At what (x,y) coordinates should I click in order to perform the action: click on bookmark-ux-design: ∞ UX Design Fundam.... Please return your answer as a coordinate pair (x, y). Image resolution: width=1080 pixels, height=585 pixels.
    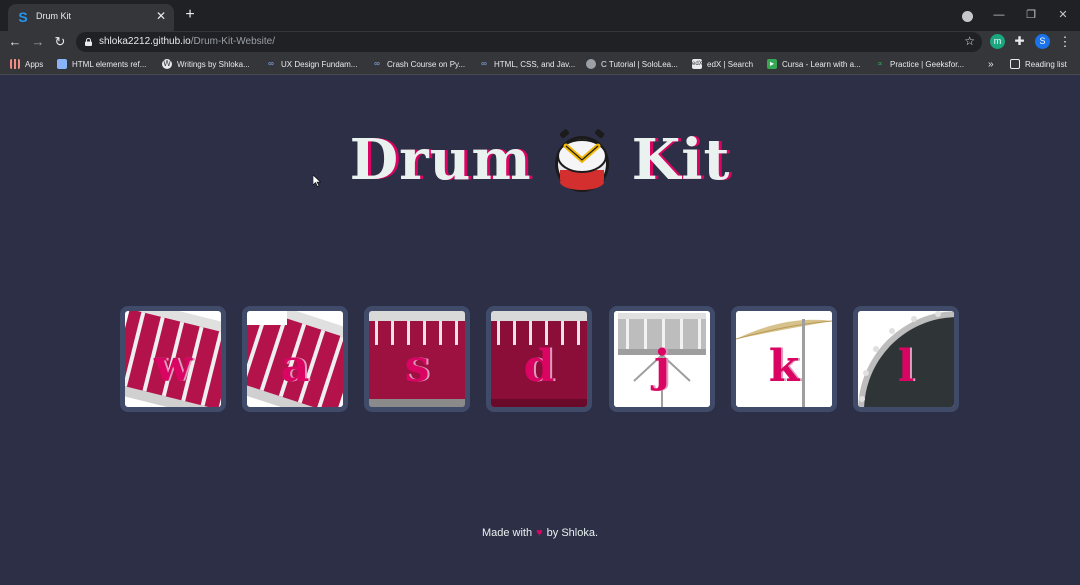
    Looking at the image, I should click on (311, 64).